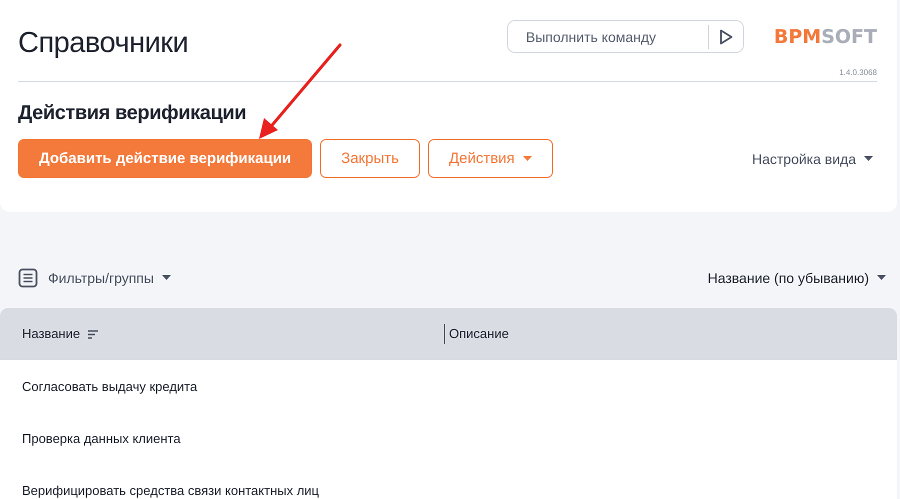 This screenshot has width=900, height=499. I want to click on section-title: Действия верификации, so click(133, 113).